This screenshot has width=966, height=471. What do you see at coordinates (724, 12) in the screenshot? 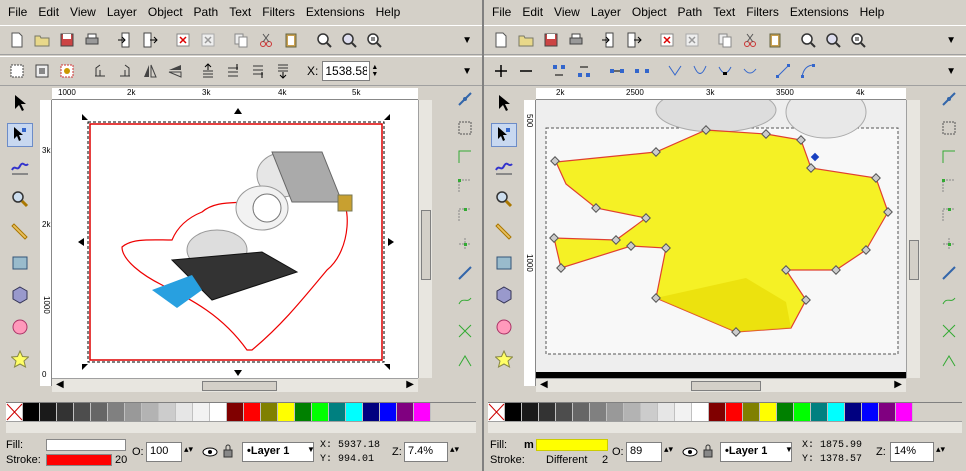
I see `menu-text: Text` at bounding box center [724, 12].